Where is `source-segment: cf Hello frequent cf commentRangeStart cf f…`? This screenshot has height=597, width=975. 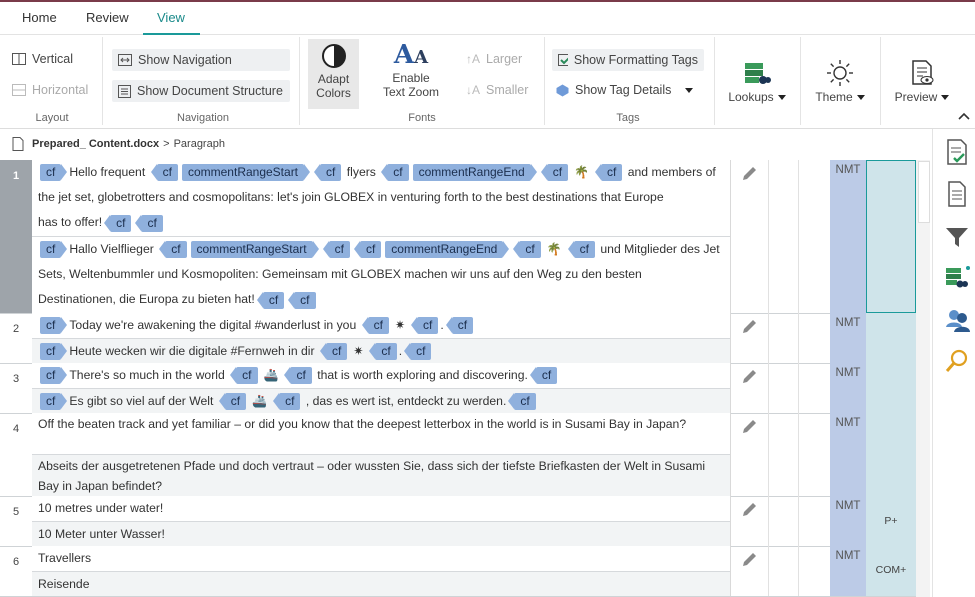 source-segment: cf Hello frequent cf commentRangeStart cf f… is located at coordinates (381, 198).